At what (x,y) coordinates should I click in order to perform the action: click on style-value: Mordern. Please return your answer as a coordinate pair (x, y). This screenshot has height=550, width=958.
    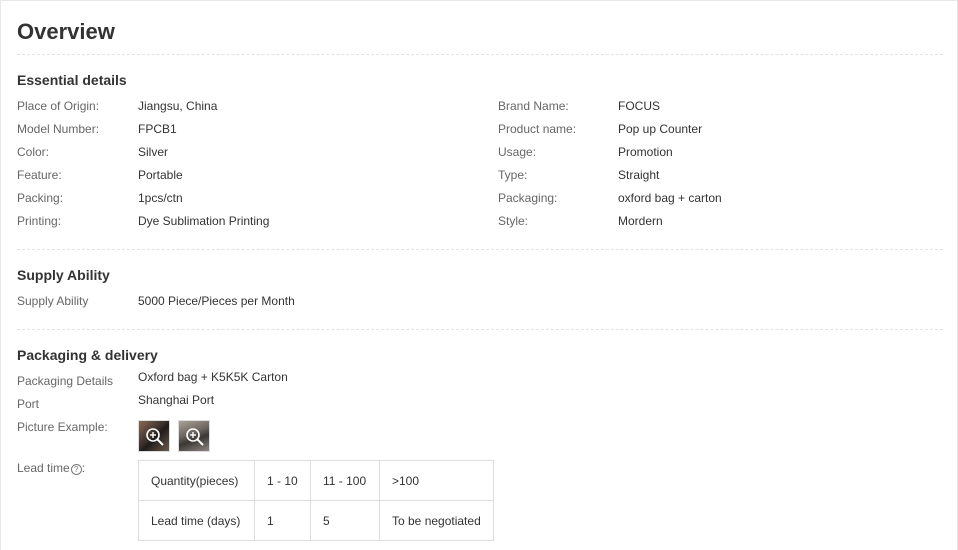
    Looking at the image, I should click on (640, 221).